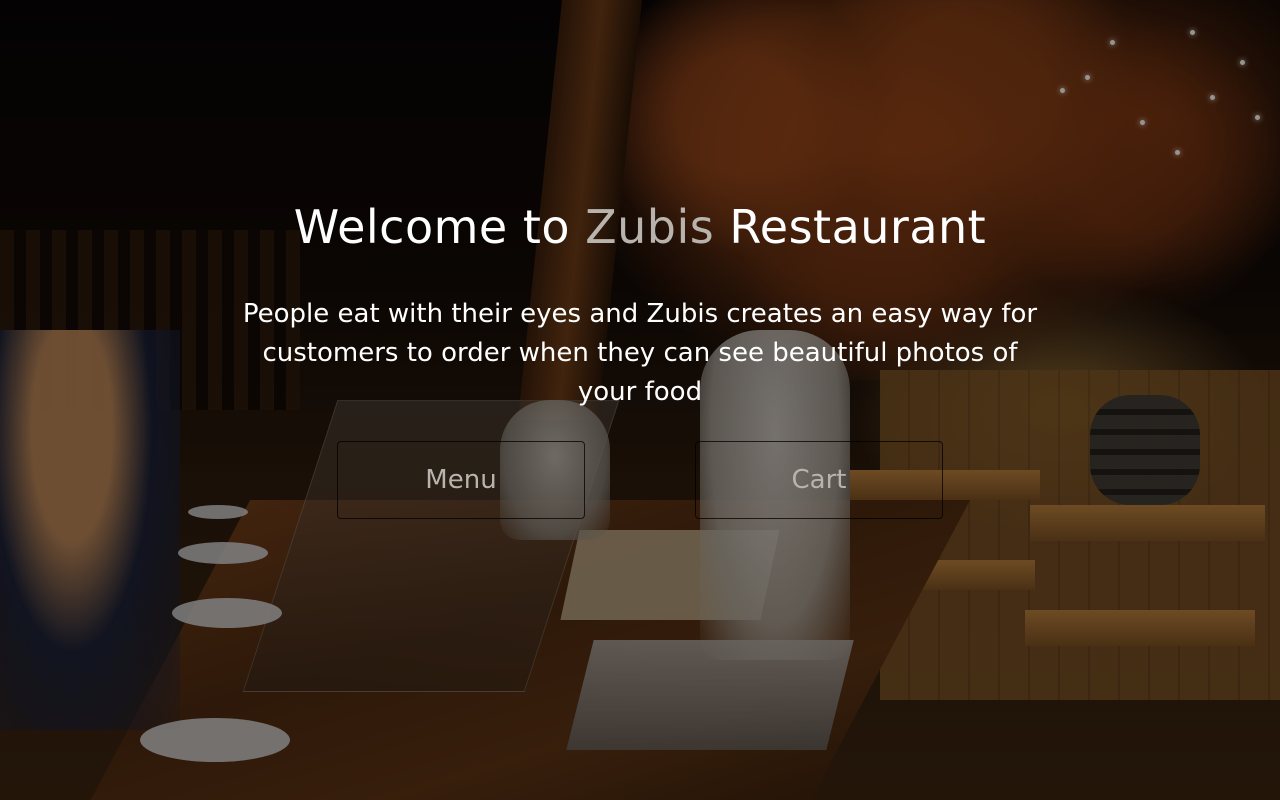  What do you see at coordinates (461, 480) in the screenshot?
I see `menu-button: Menu` at bounding box center [461, 480].